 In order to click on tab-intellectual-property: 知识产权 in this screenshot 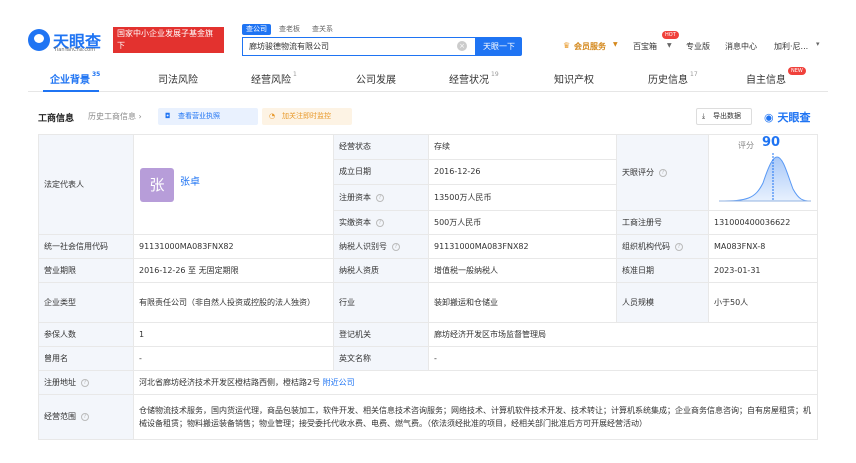, I will do `click(574, 78)`.